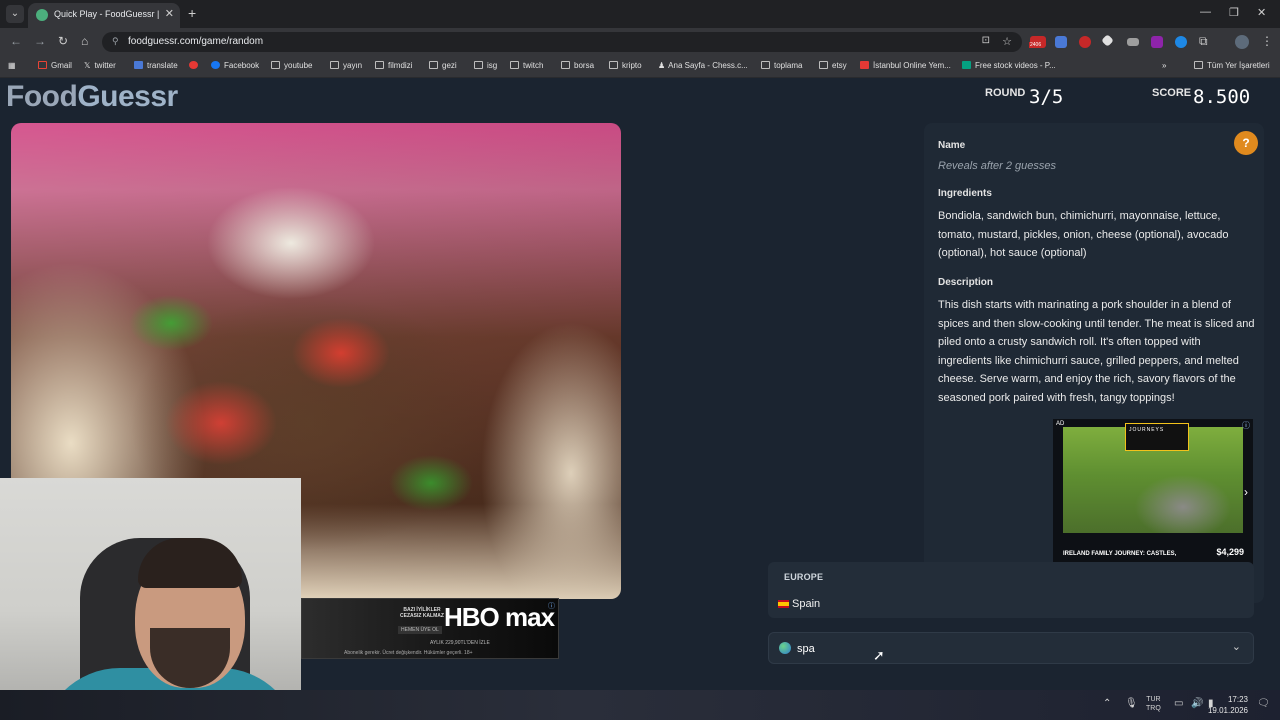 The image size is (1280, 720). Describe the element at coordinates (662, 65) in the screenshot. I see `chess-pawn-icon: ♟` at that location.